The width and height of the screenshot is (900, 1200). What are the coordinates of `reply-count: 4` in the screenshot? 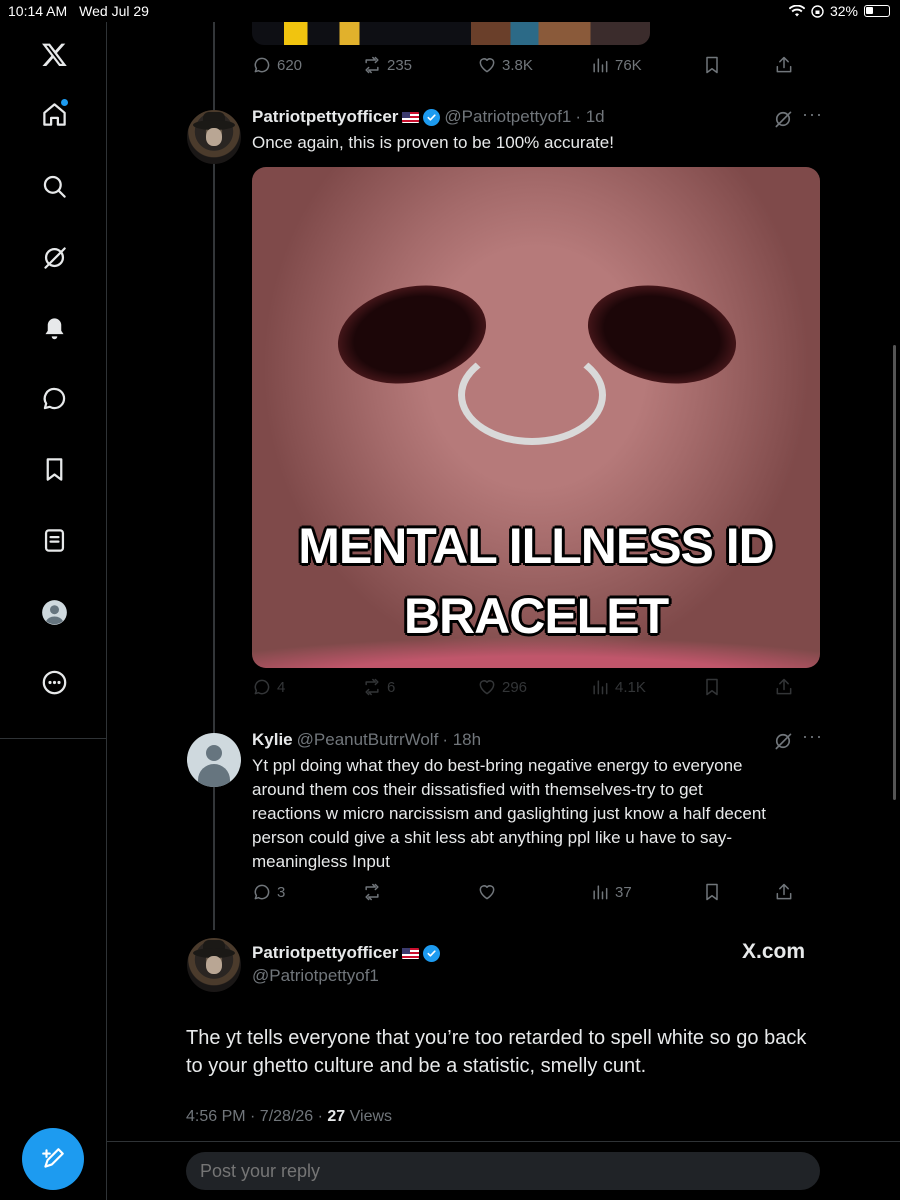 It's located at (281, 687).